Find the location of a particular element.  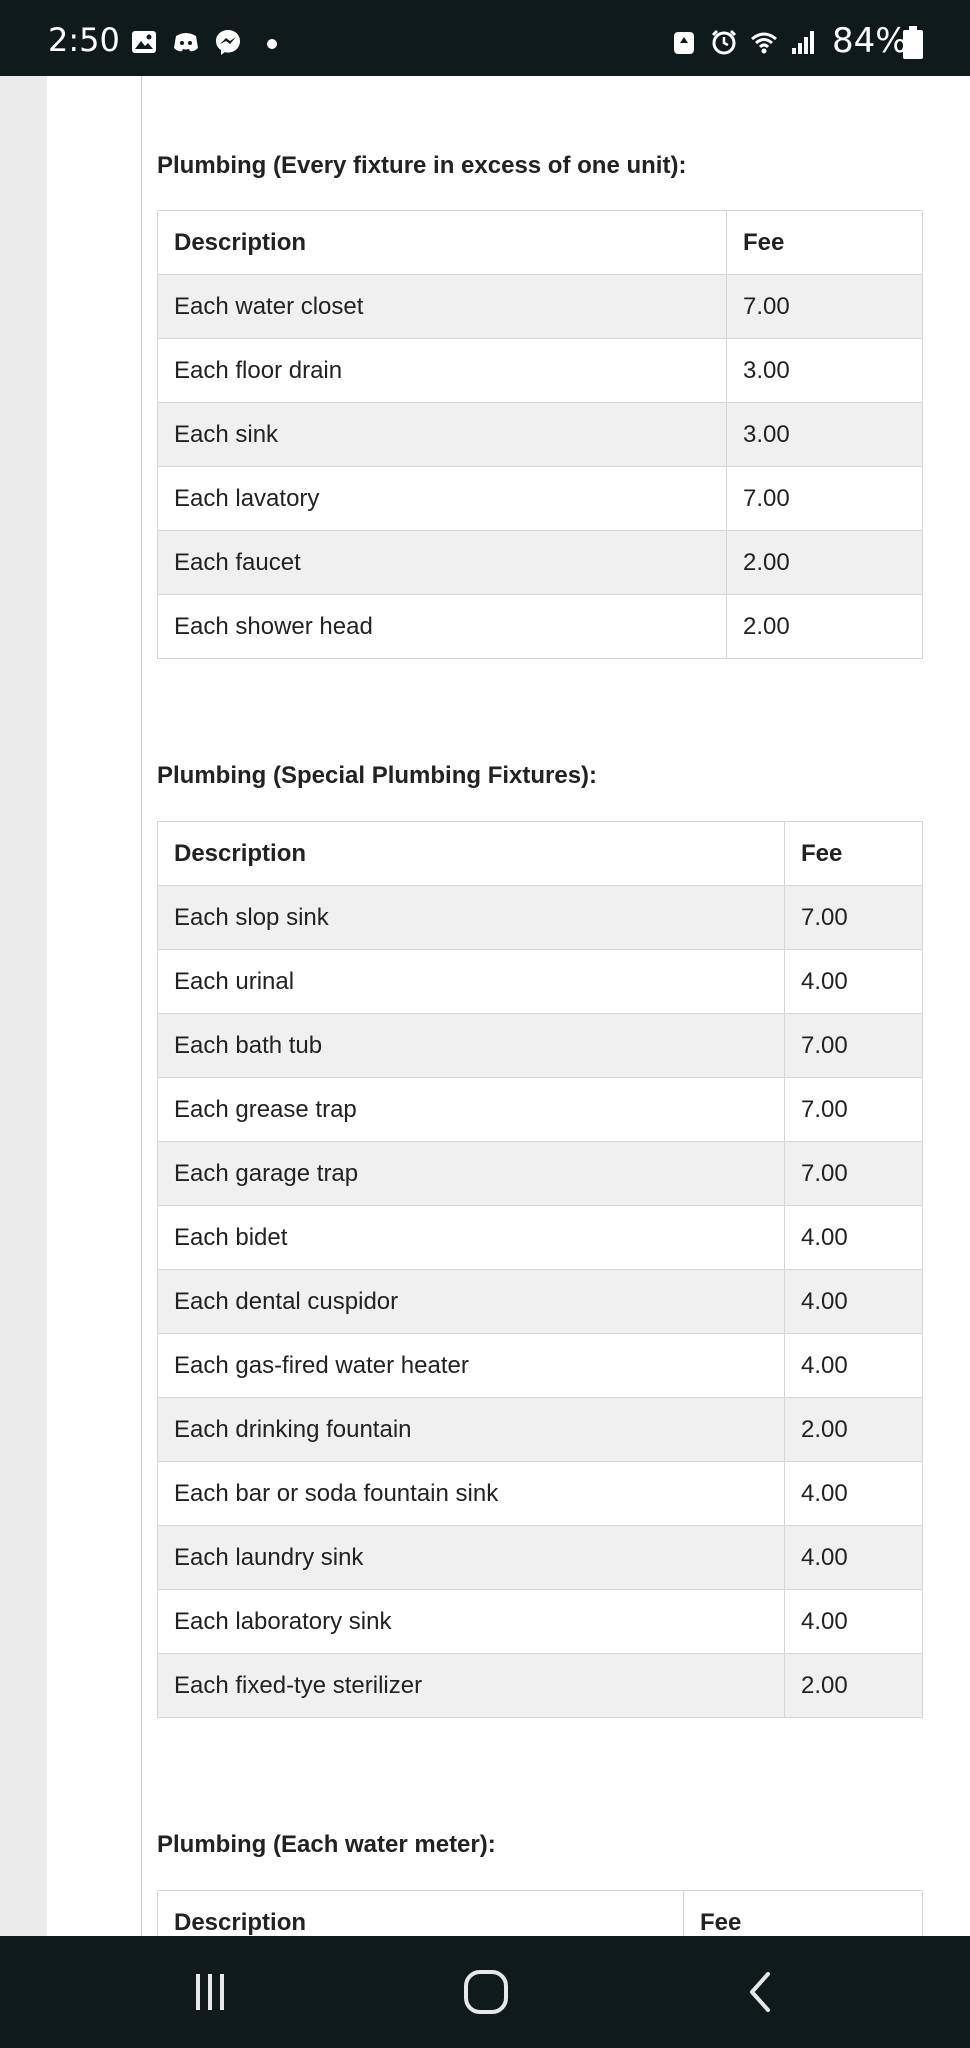

table-row: Each lavatory 7.00 is located at coordinates (540, 498).